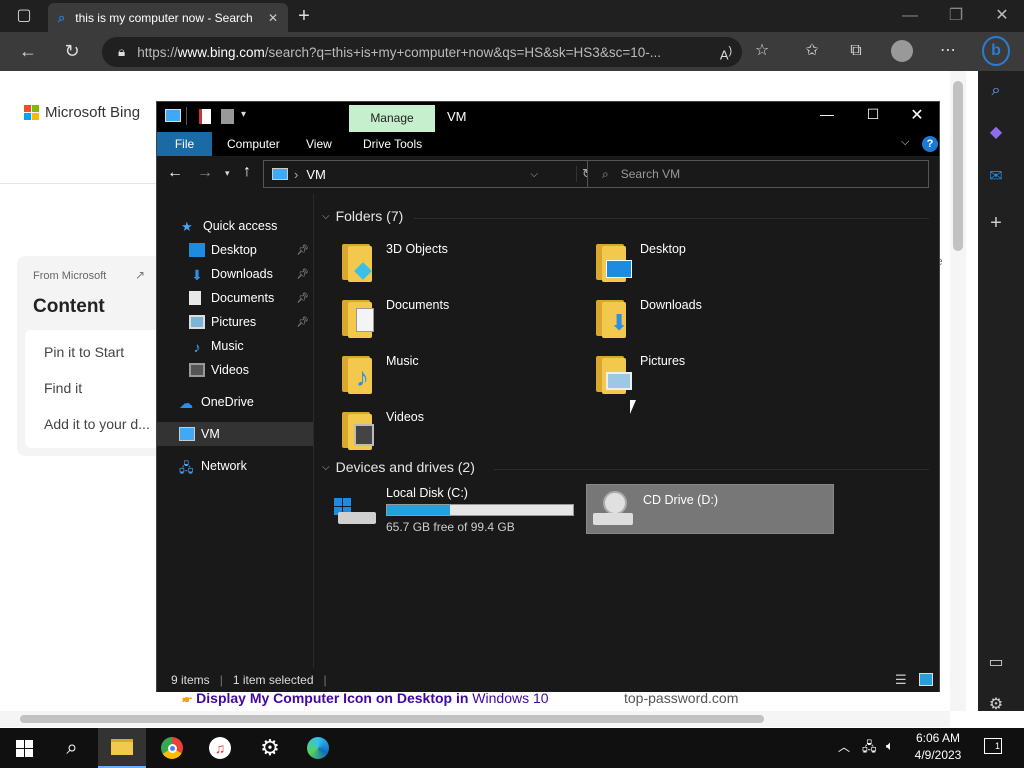 The height and width of the screenshot is (768, 1024). What do you see at coordinates (82, 112) in the screenshot?
I see `bing-logo: Microsoft Bing` at bounding box center [82, 112].